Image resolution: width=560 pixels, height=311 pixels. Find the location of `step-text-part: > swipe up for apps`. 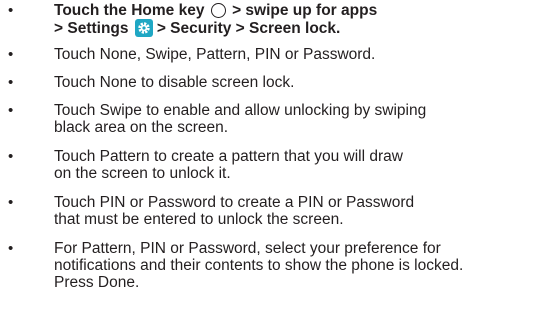

step-text-part: > swipe up for apps is located at coordinates (305, 10).